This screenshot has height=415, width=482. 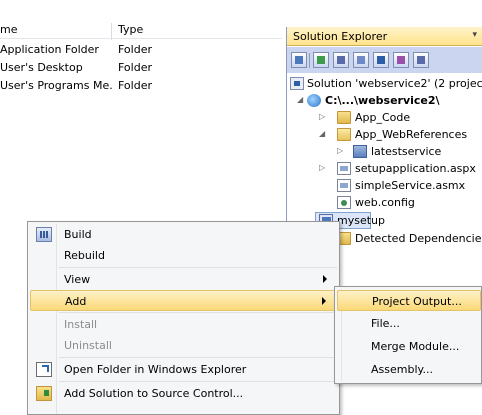 What do you see at coordinates (344, 168) in the screenshot?
I see `aspx-page-icon` at bounding box center [344, 168].